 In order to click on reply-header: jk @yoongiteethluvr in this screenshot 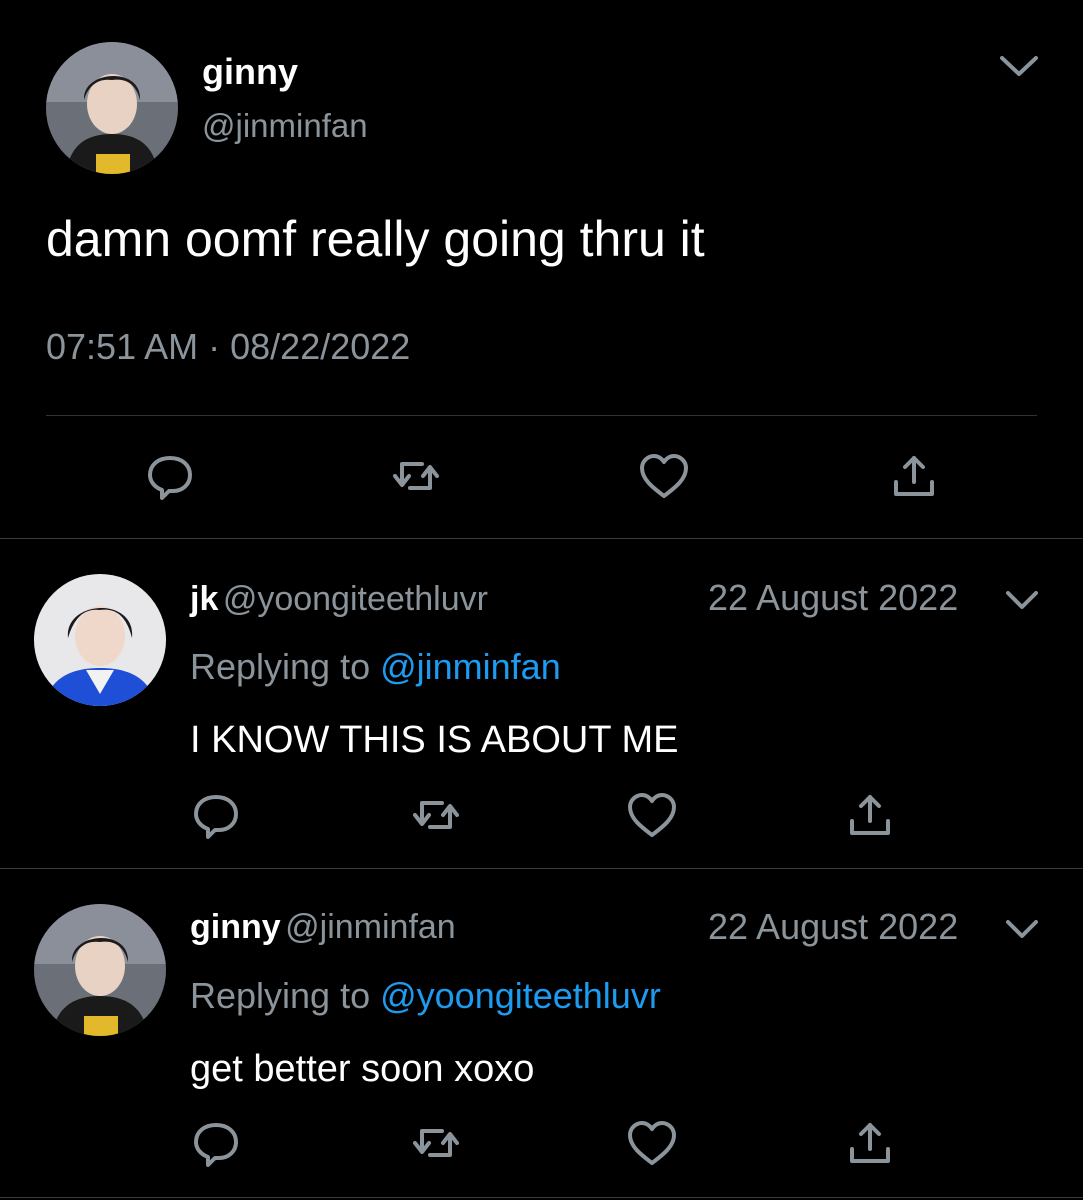, I will do `click(339, 599)`.